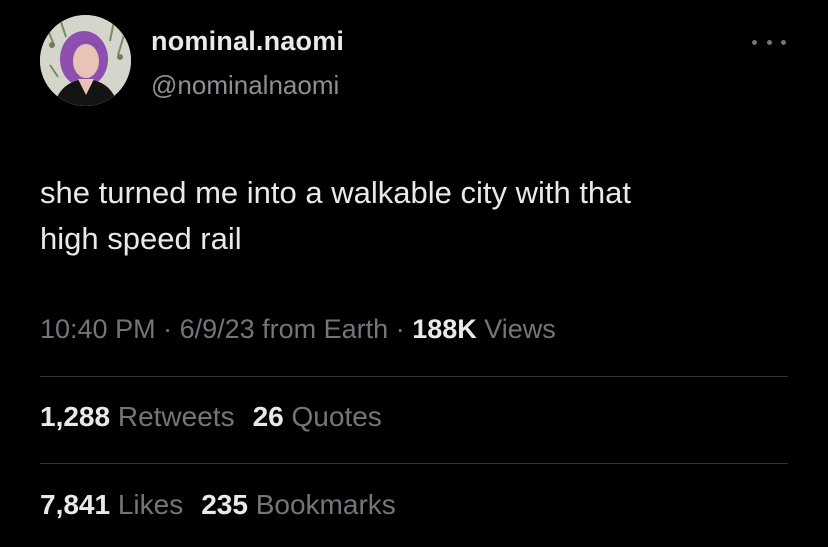 Image resolution: width=828 pixels, height=547 pixels. Describe the element at coordinates (75, 416) in the screenshot. I see `retweets-count: 1,288` at that location.